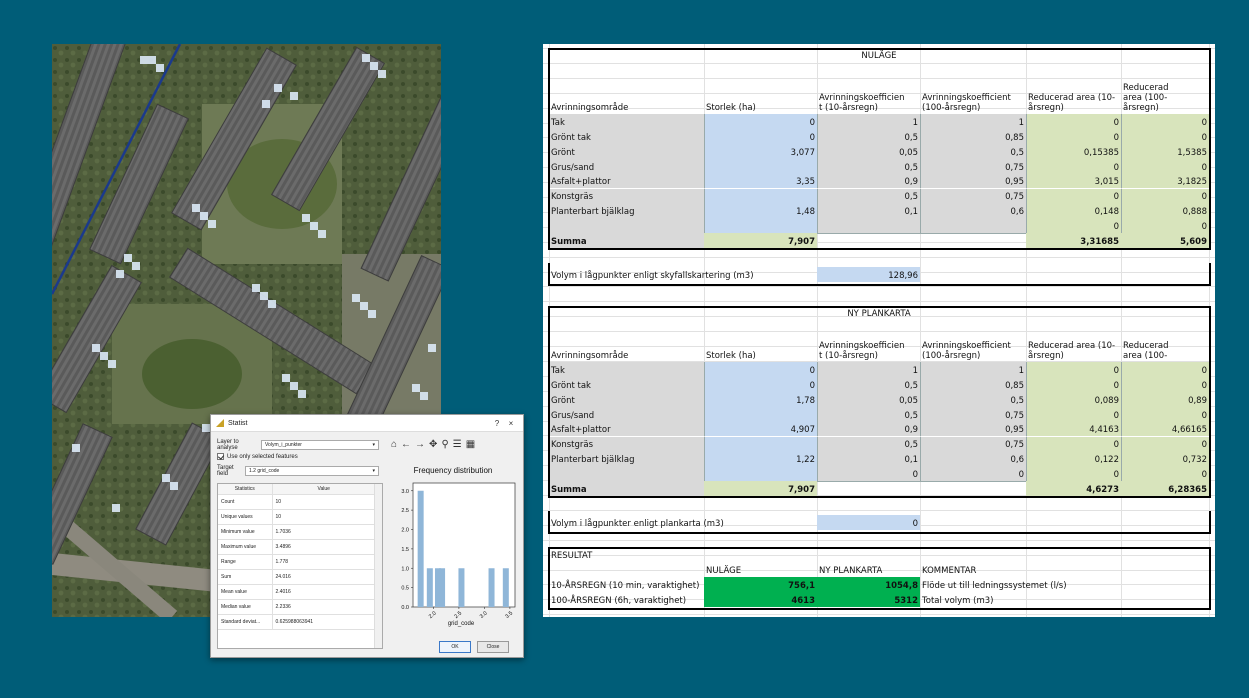 This screenshot has height=698, width=1249. Describe the element at coordinates (405, 531) in the screenshot. I see `y-tick-label: 2.0` at that location.